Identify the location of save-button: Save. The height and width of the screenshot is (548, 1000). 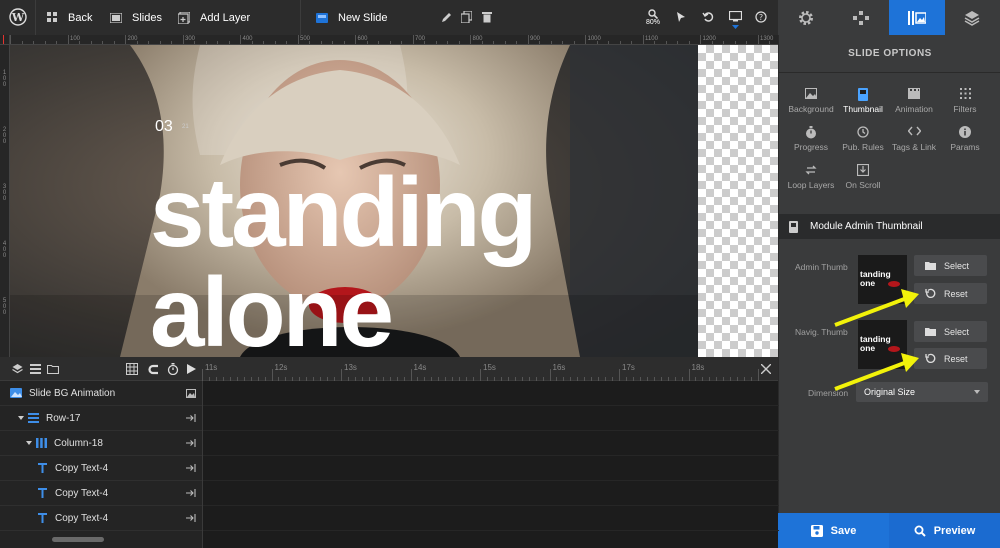
(833, 530).